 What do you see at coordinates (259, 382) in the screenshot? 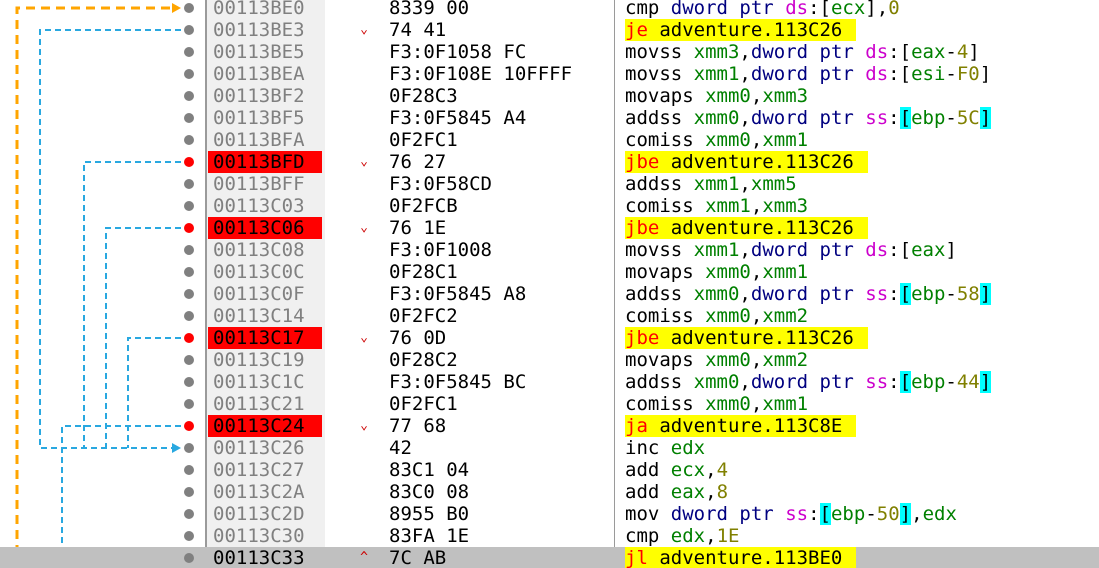
I see `instruction-address: 00113C1C` at bounding box center [259, 382].